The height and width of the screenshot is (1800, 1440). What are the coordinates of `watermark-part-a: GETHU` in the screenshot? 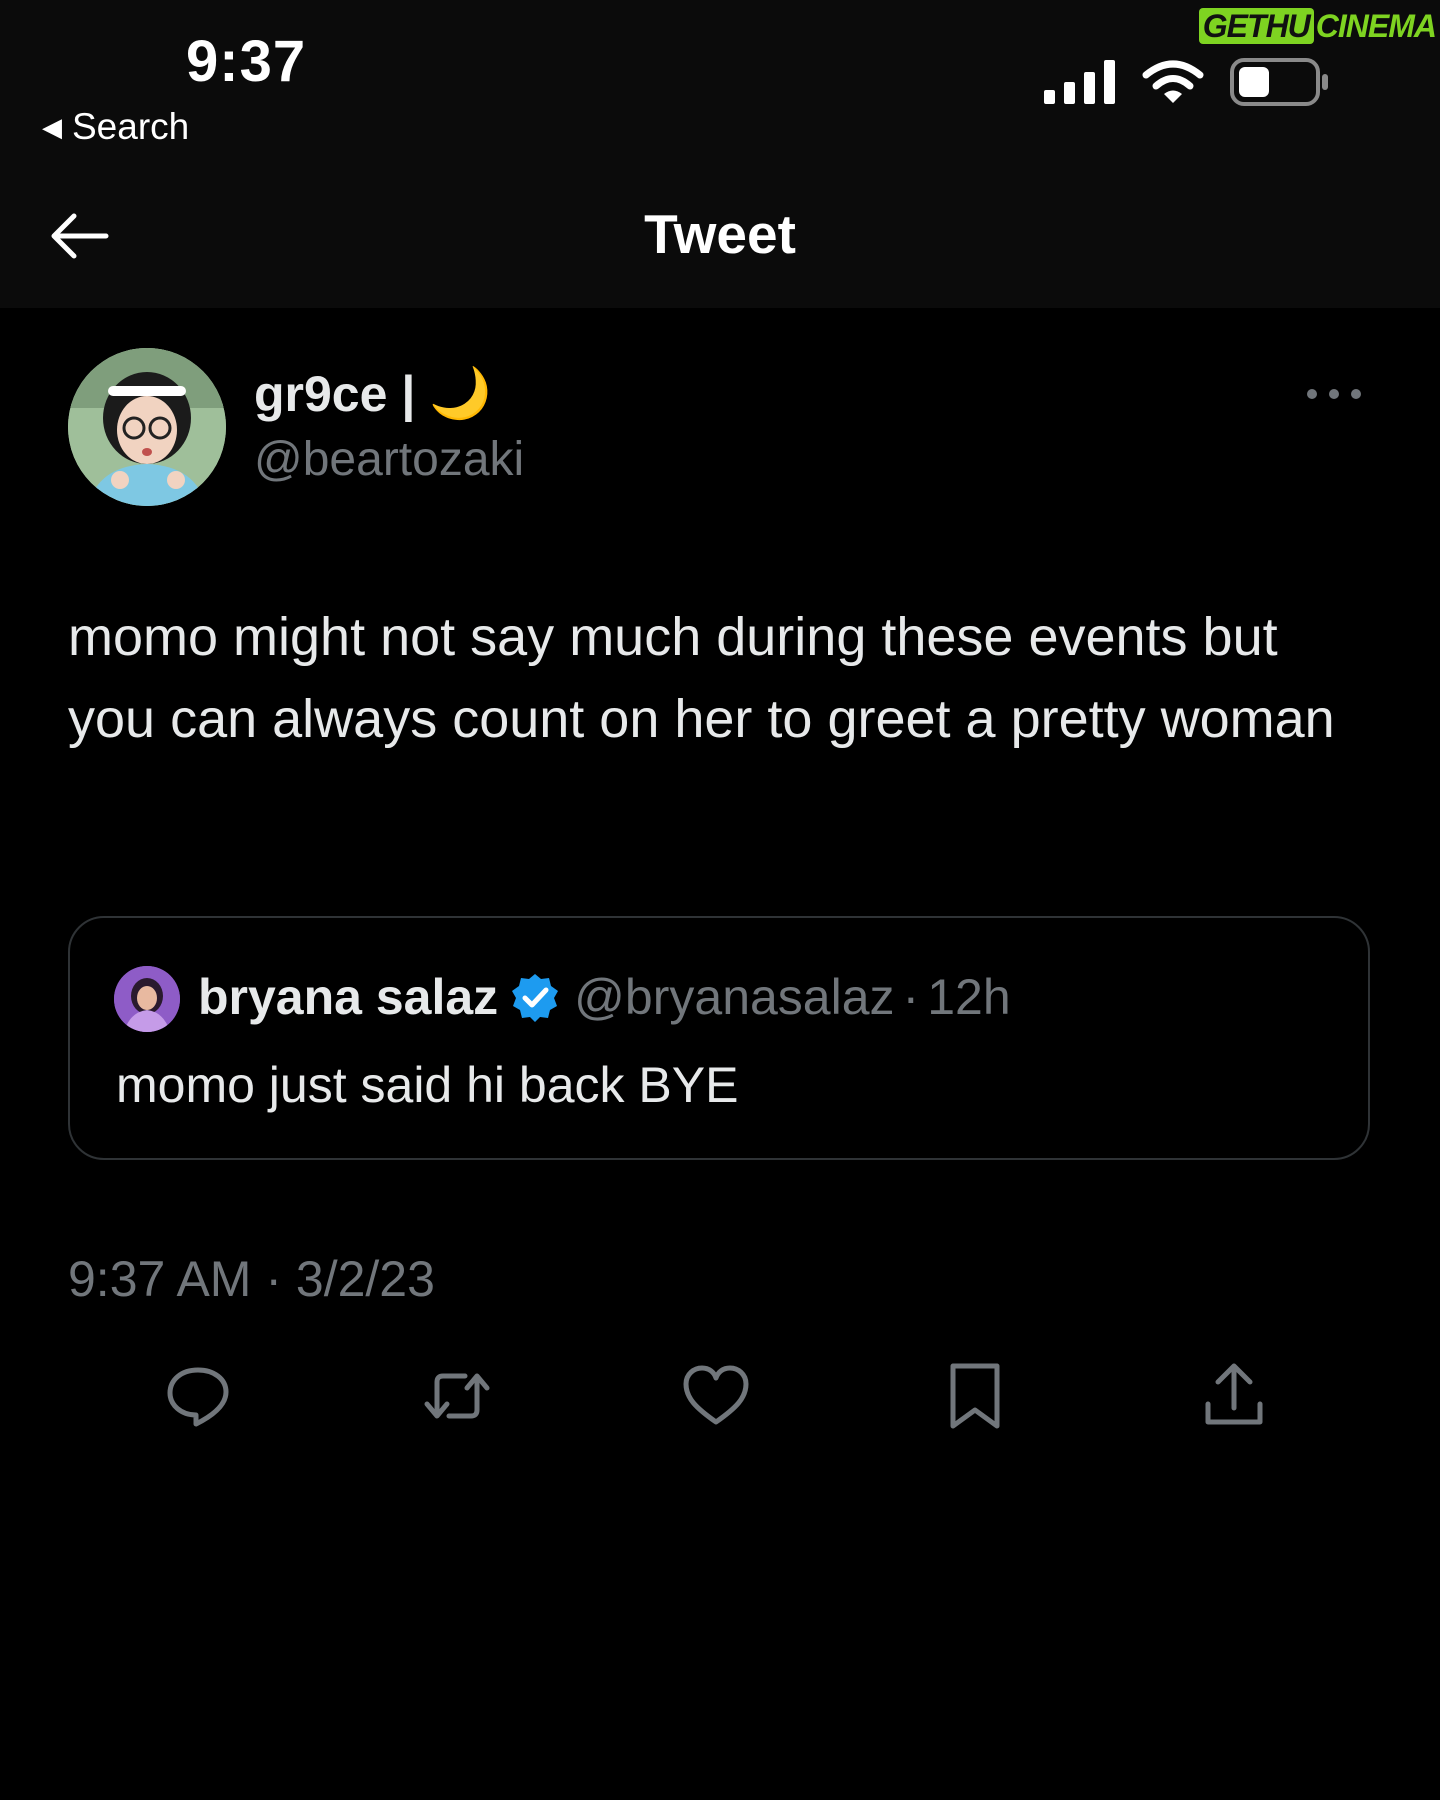 It's located at (1256, 26).